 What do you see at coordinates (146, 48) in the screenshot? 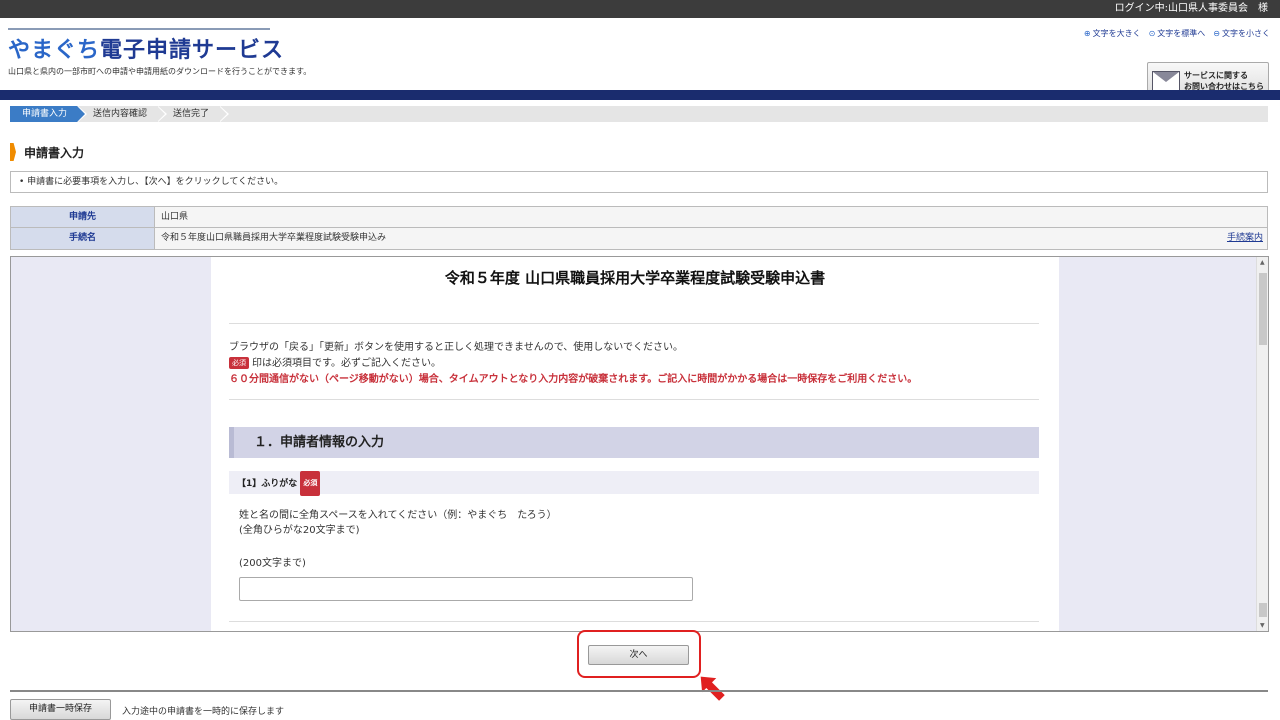
I see `site-logo: やまぐち電子申請サービス` at bounding box center [146, 48].